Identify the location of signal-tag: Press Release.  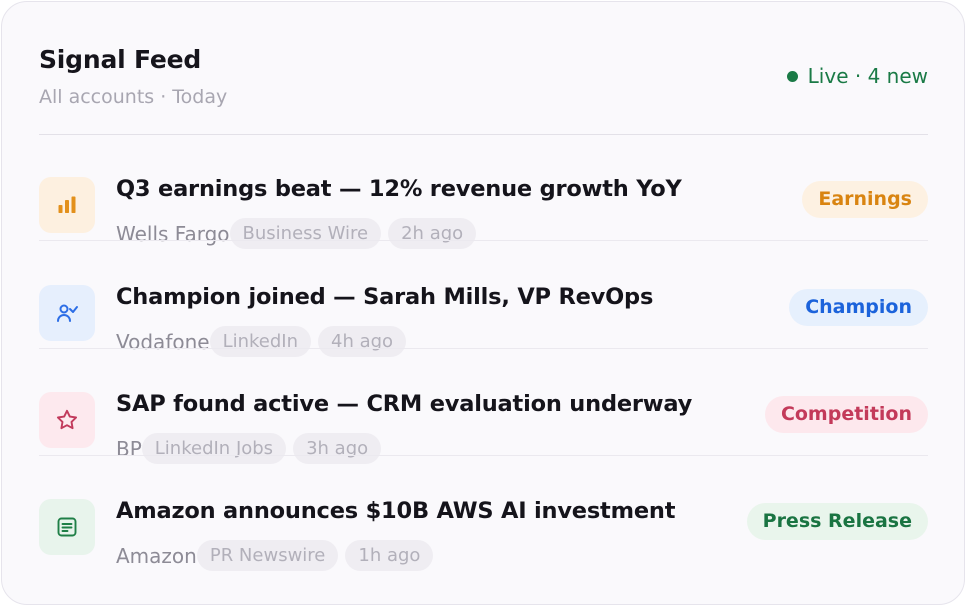
(837, 521).